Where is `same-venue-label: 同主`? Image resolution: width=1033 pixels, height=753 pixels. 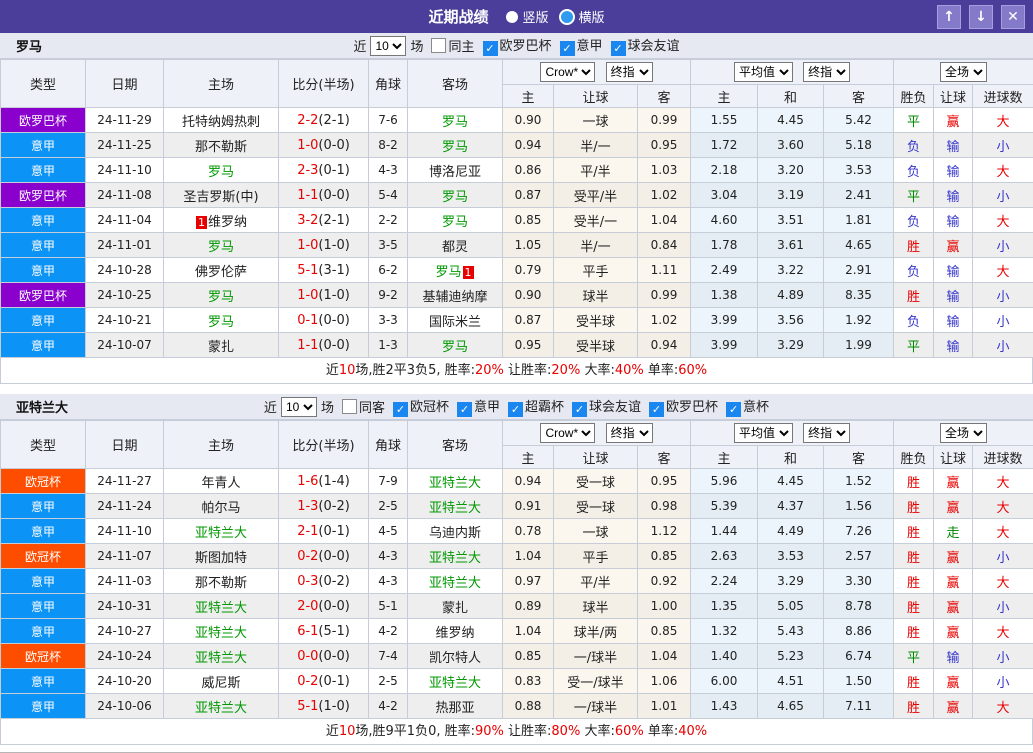 same-venue-label: 同主 is located at coordinates (461, 45).